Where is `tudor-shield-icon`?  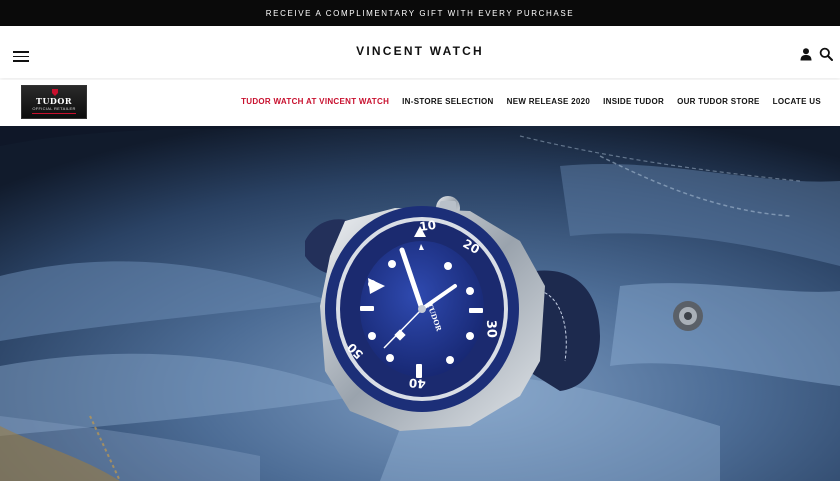
tudor-shield-icon is located at coordinates (55, 92).